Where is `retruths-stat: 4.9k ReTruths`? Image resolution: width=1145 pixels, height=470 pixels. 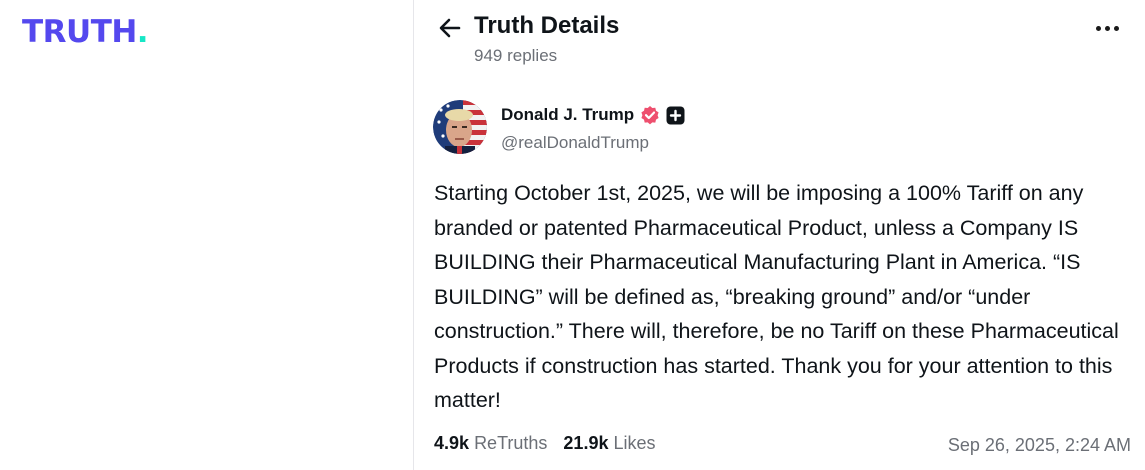 retruths-stat: 4.9k ReTruths is located at coordinates (490, 443).